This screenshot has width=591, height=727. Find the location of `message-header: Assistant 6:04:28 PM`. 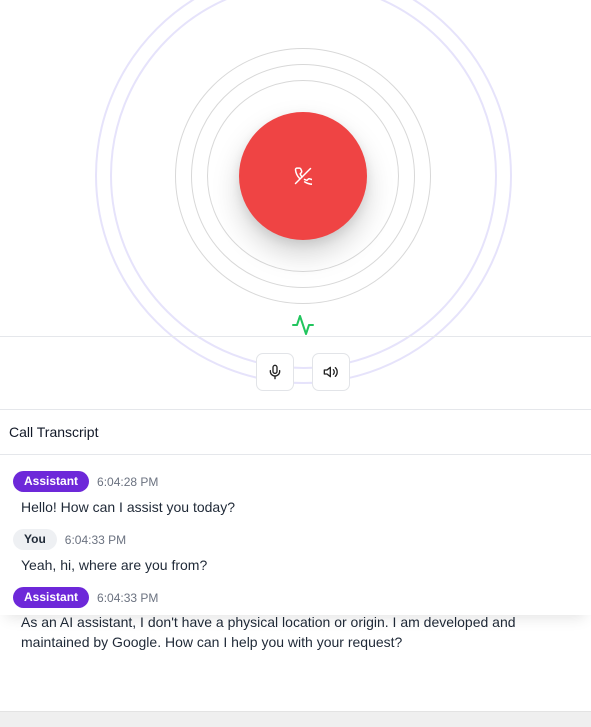

message-header: Assistant 6:04:28 PM is located at coordinates (85, 481).